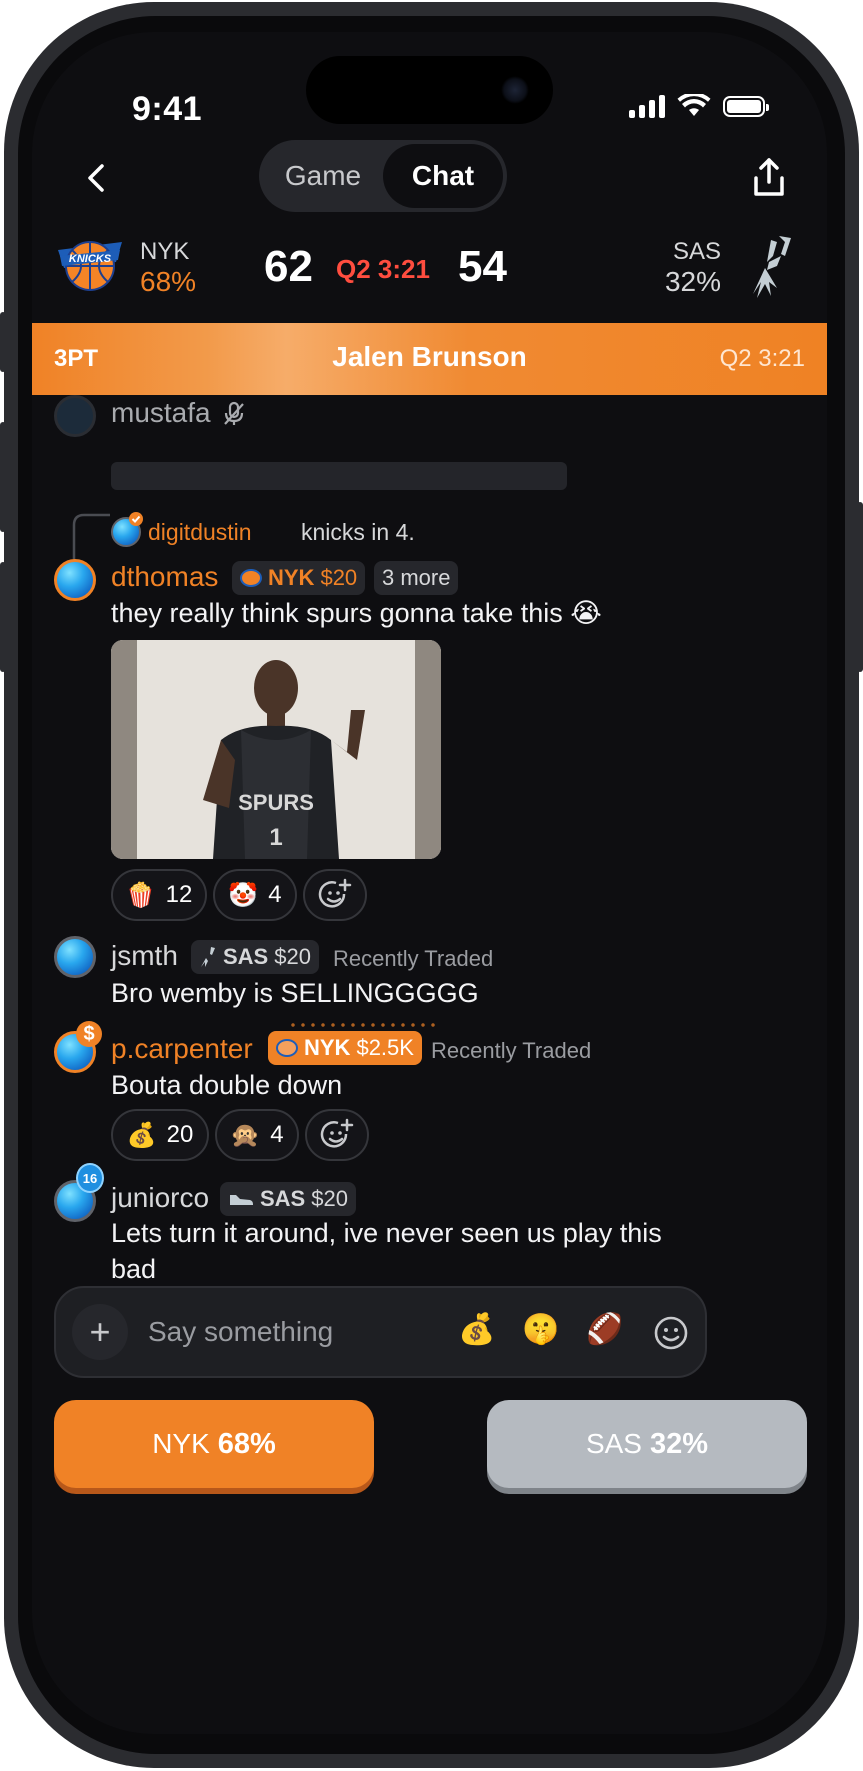 Image resolution: width=863 pixels, height=1771 pixels. I want to click on cellular-signal-icon, so click(647, 106).